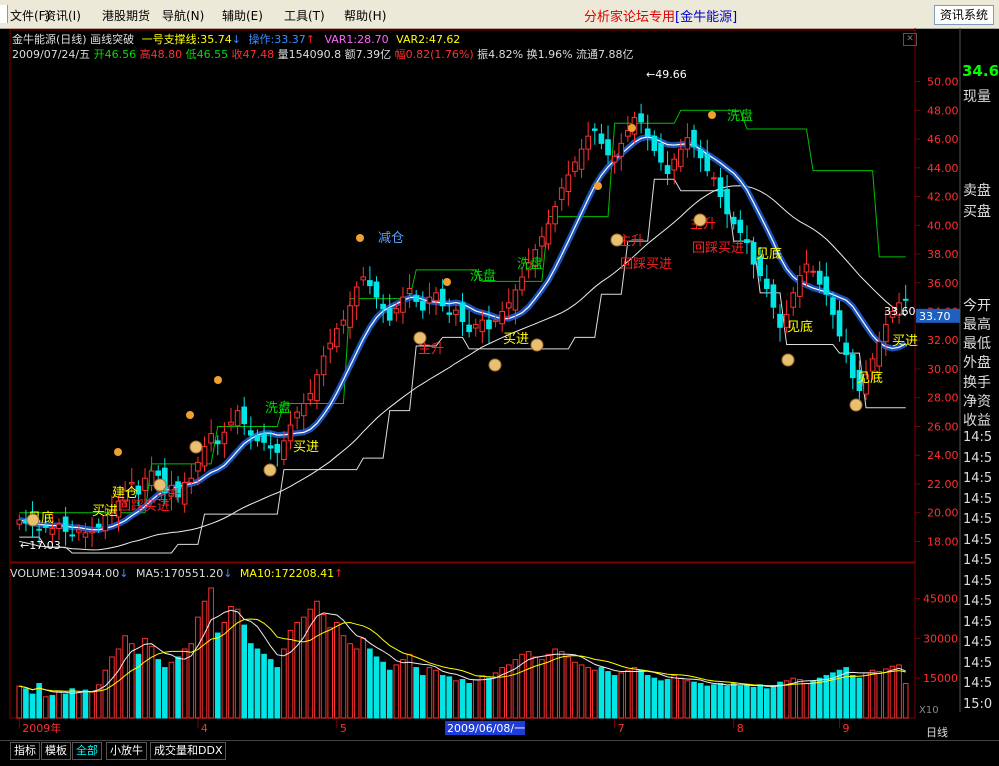 The height and width of the screenshot is (766, 999). What do you see at coordinates (87, 751) in the screenshot?
I see `tab-2: 全部` at bounding box center [87, 751].